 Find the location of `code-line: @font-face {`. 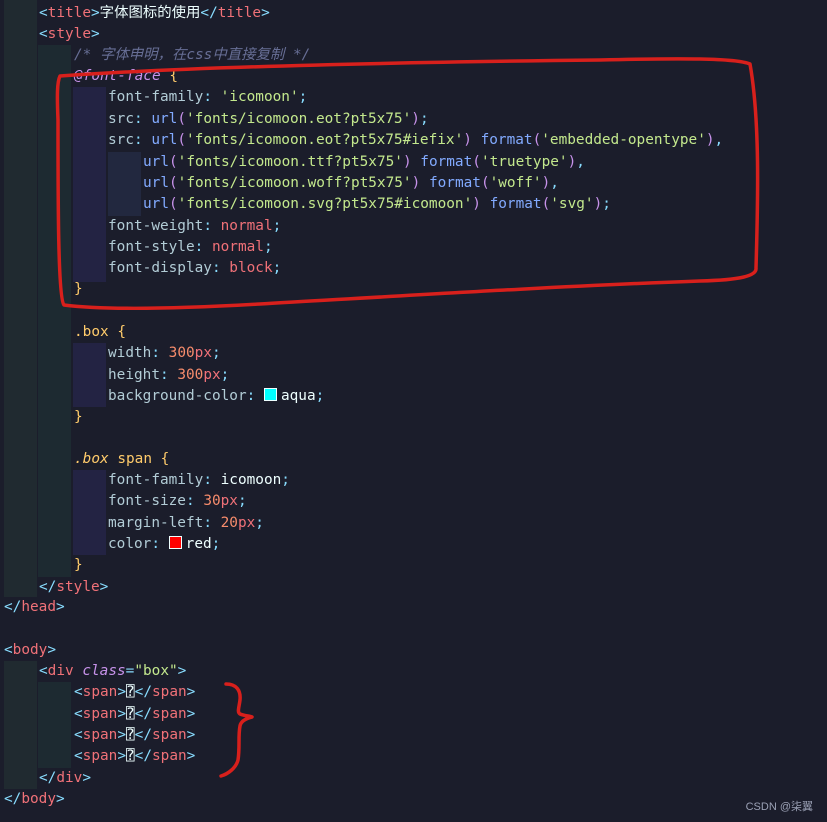

code-line: @font-face { is located at coordinates (89, 76).